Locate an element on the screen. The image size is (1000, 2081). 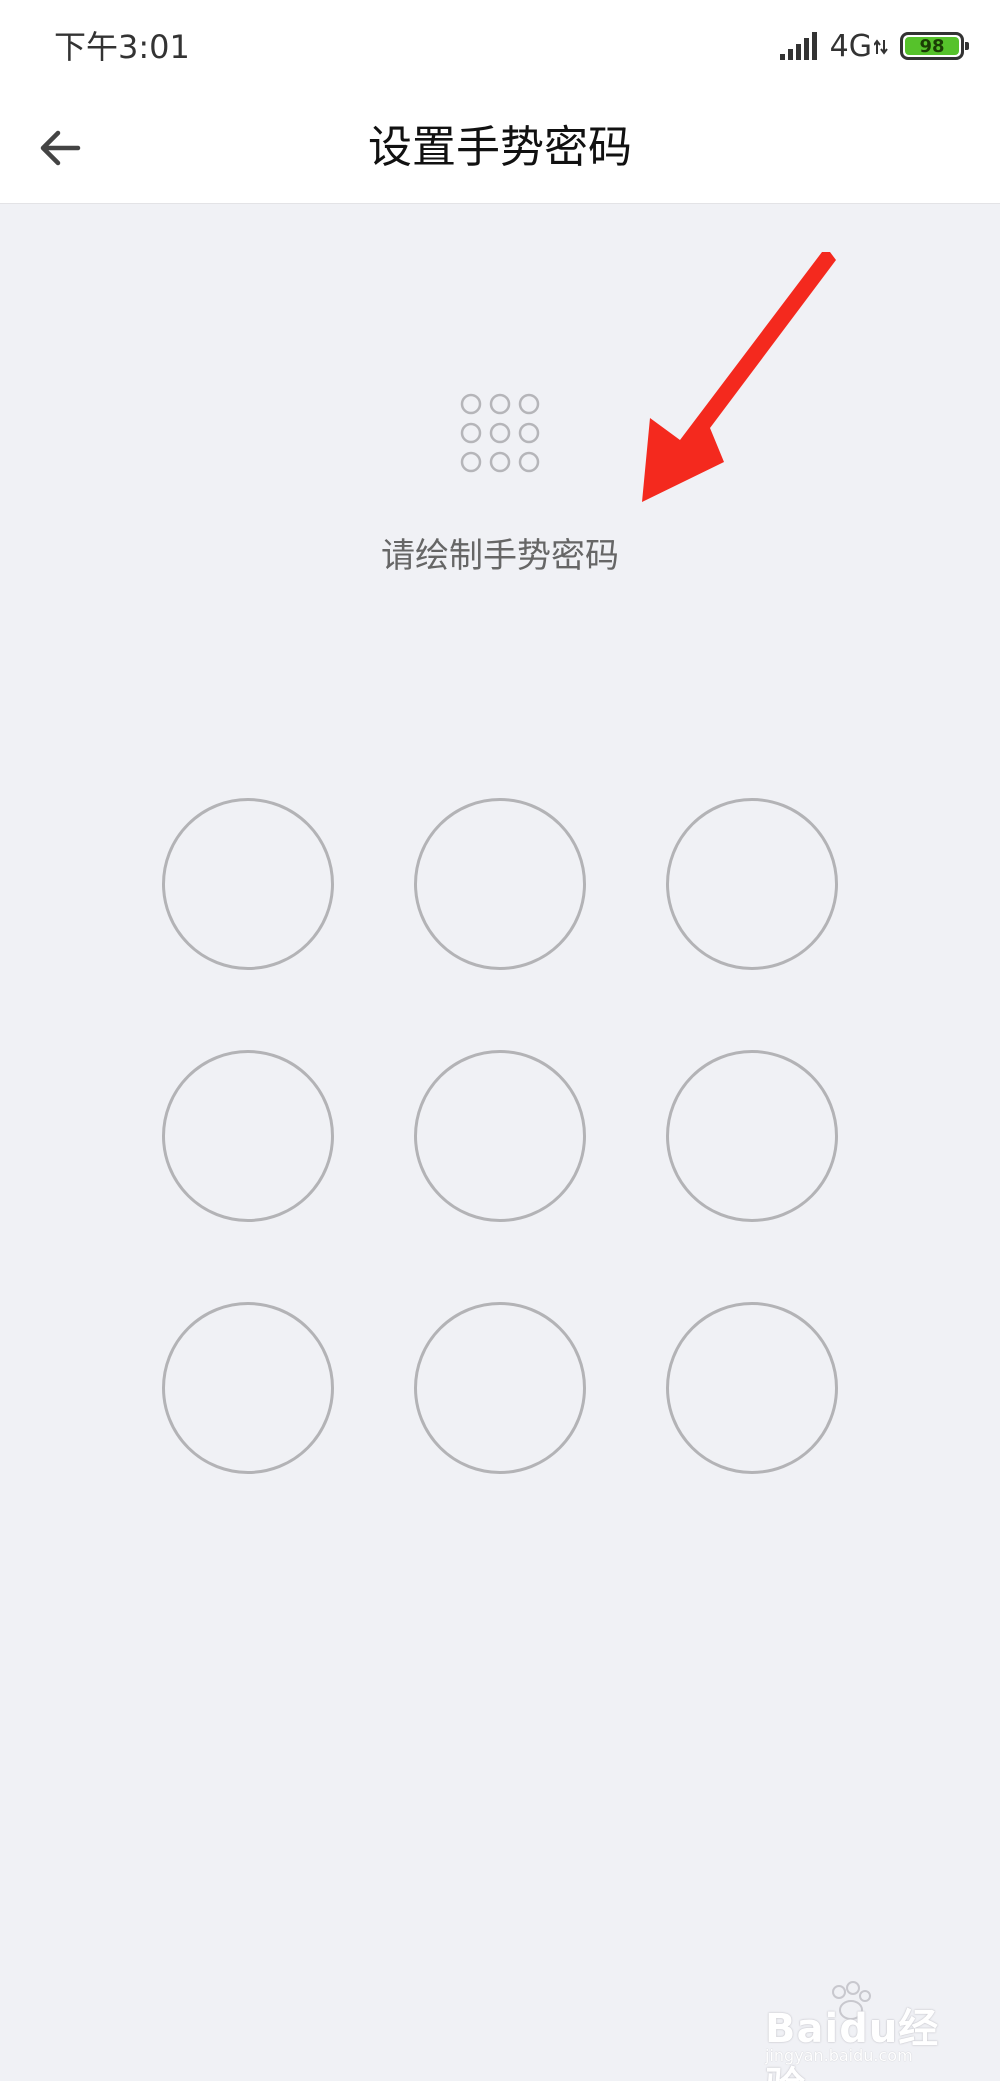
battery-icon: 98 is located at coordinates (934, 46).